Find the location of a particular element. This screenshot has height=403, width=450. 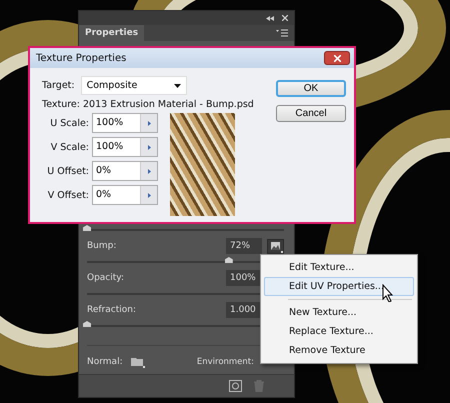

folder-icon is located at coordinates (137, 362).